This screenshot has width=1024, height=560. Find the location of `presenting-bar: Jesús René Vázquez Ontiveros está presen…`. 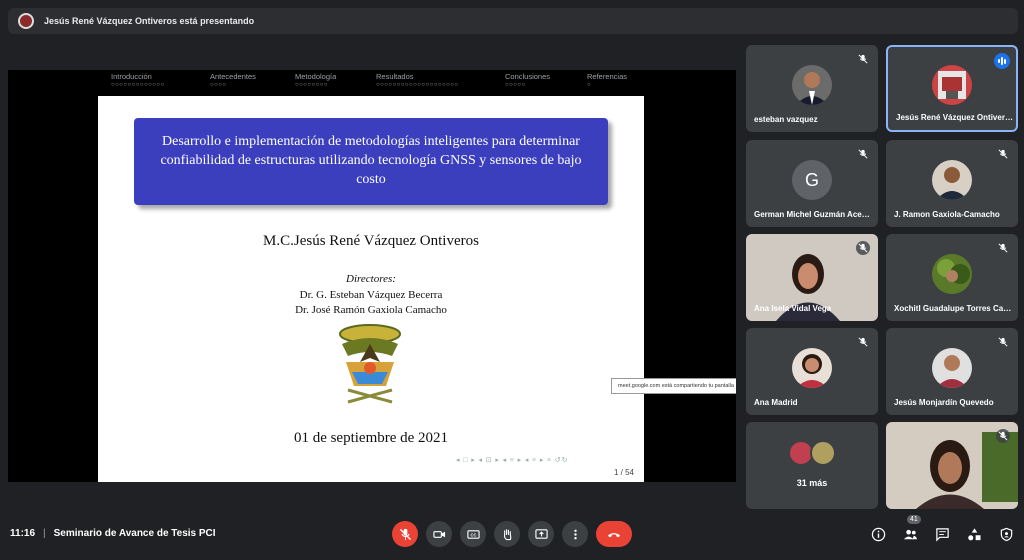

presenting-bar: Jesús René Vázquez Ontiveros está presen… is located at coordinates (513, 21).